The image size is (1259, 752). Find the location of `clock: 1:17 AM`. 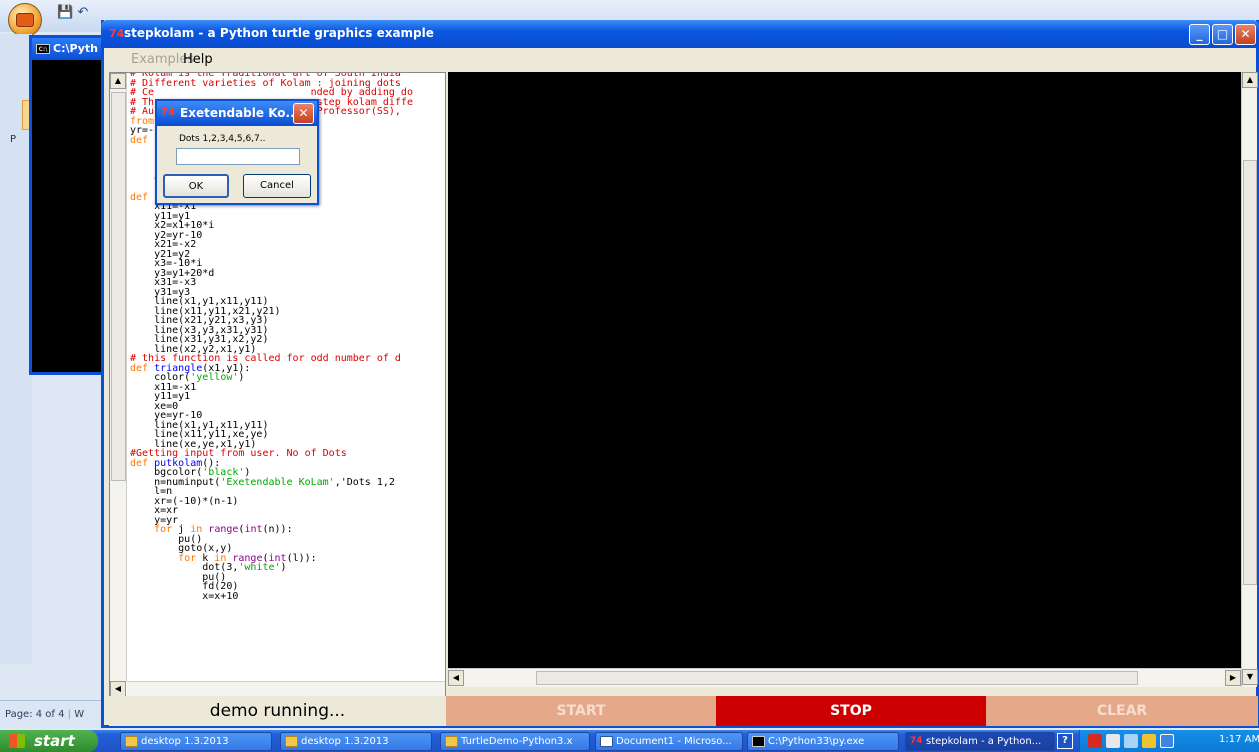

clock: 1:17 AM is located at coordinates (1239, 739).